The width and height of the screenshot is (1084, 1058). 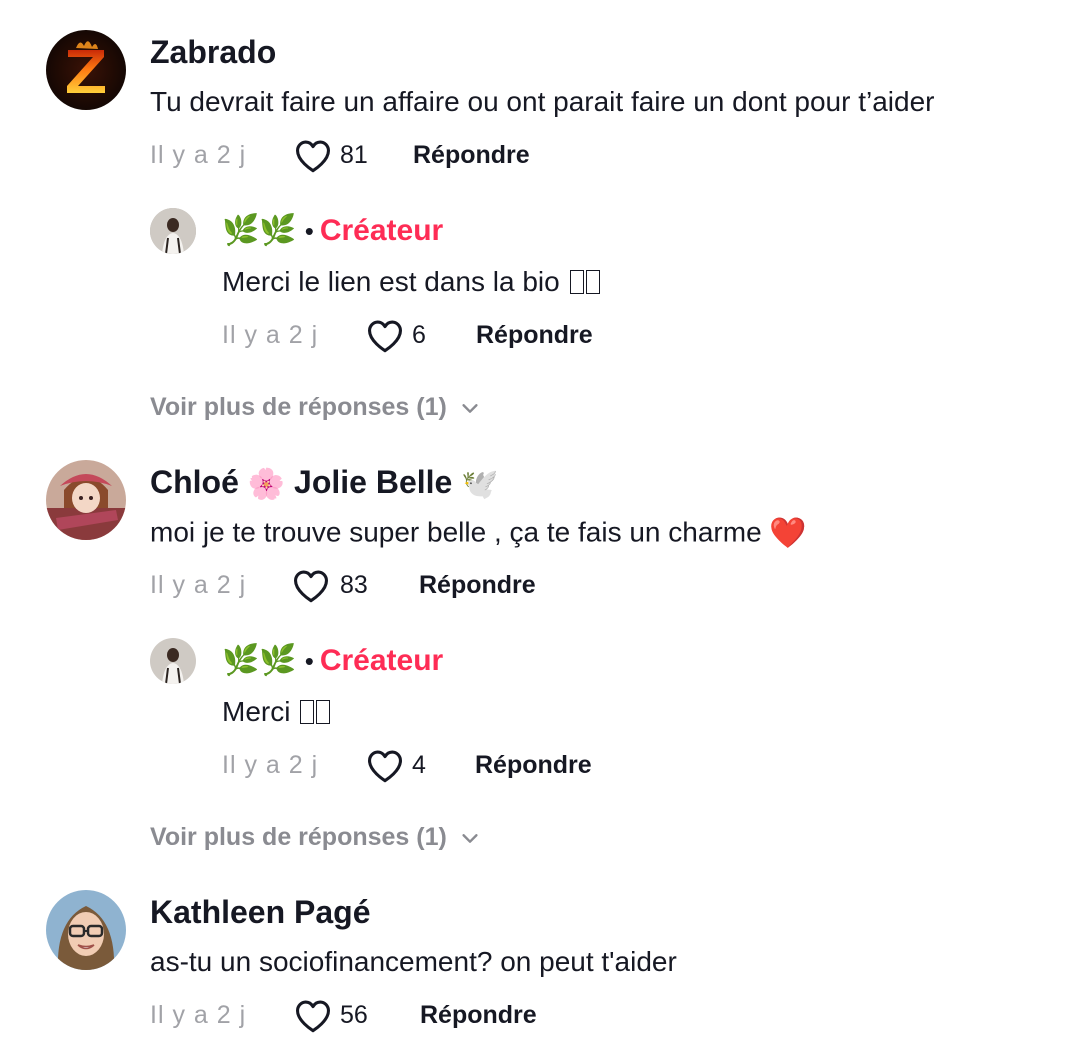 What do you see at coordinates (391, 281) in the screenshot?
I see `reply-text-content: Merci le lien est dans la bio` at bounding box center [391, 281].